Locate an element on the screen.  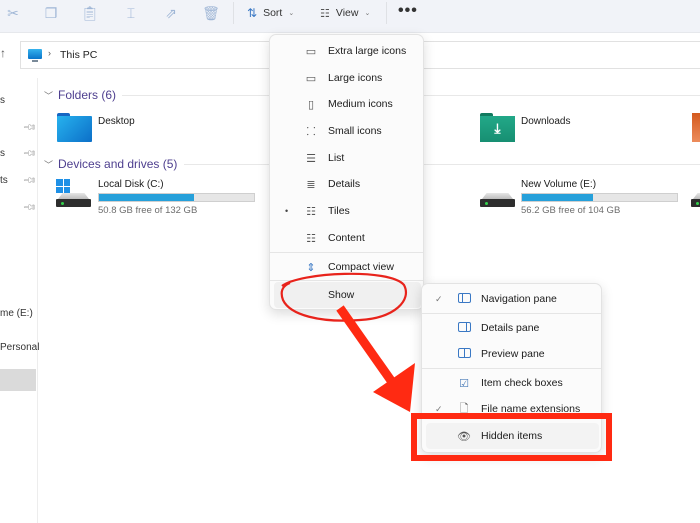
drives-group-header: ﹀ Devices and drives (5) is located at coordinates (110, 164).